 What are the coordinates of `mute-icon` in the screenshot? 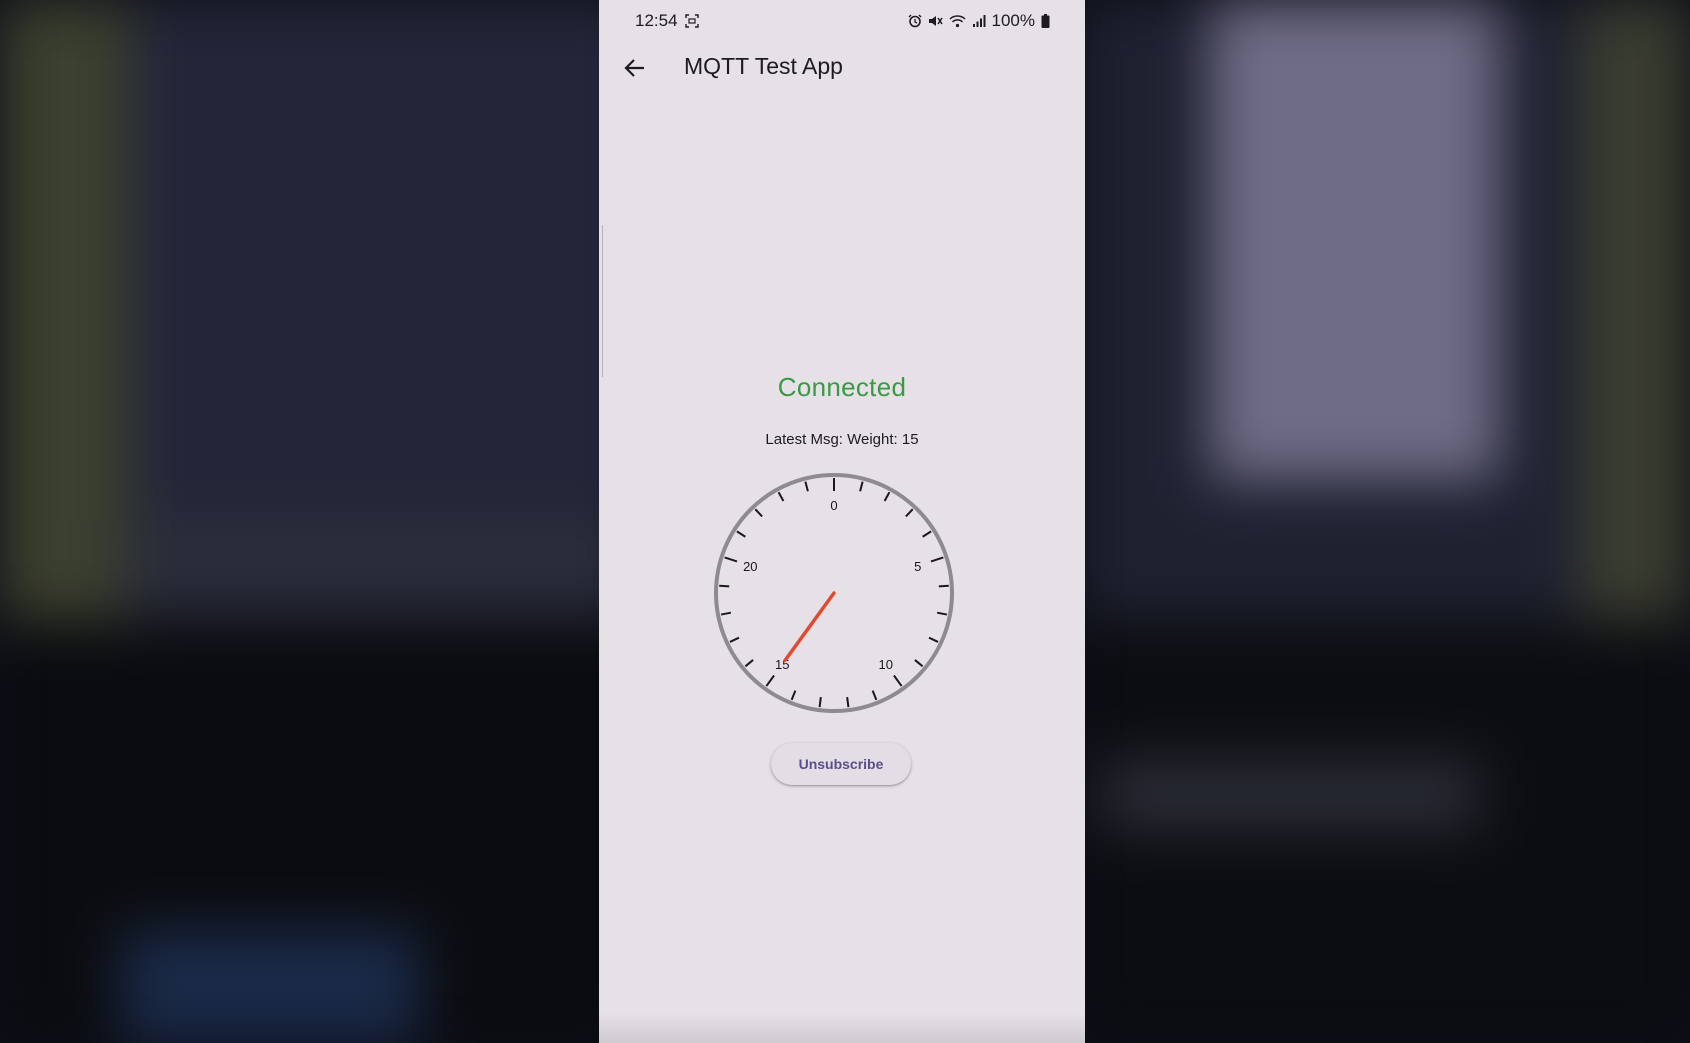 It's located at (935, 21).